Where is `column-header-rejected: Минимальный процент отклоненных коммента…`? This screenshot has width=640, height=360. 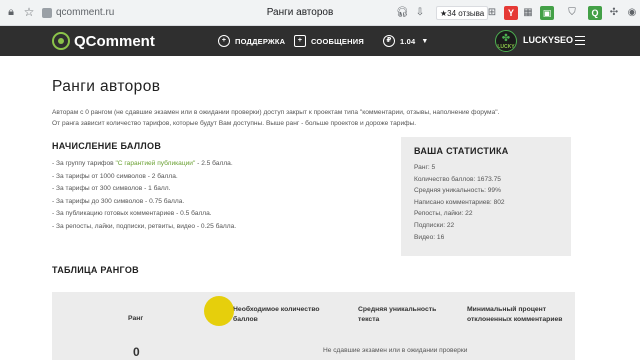 column-header-rejected: Минимальный процент отклоненных коммента… is located at coordinates (515, 314).